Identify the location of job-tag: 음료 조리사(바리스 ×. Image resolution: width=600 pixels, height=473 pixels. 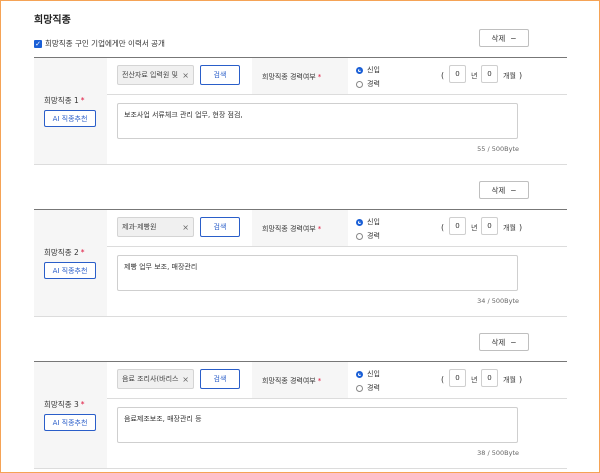
(155, 379).